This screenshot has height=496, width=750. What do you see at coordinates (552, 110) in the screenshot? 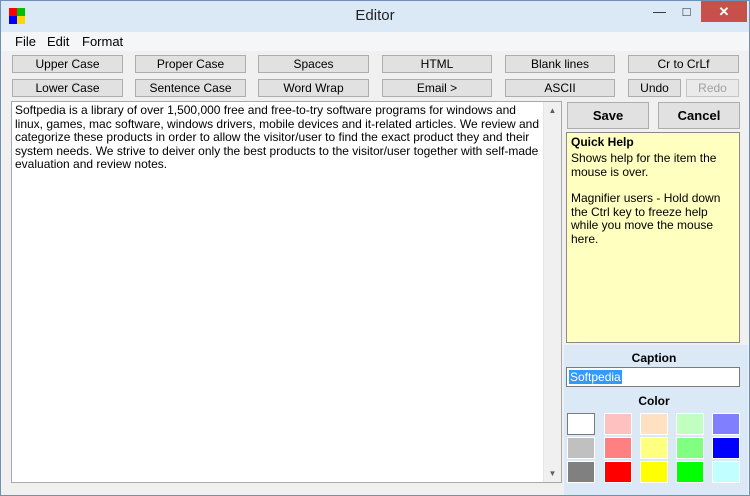
I see `scroll-up-icon: ▲` at bounding box center [552, 110].